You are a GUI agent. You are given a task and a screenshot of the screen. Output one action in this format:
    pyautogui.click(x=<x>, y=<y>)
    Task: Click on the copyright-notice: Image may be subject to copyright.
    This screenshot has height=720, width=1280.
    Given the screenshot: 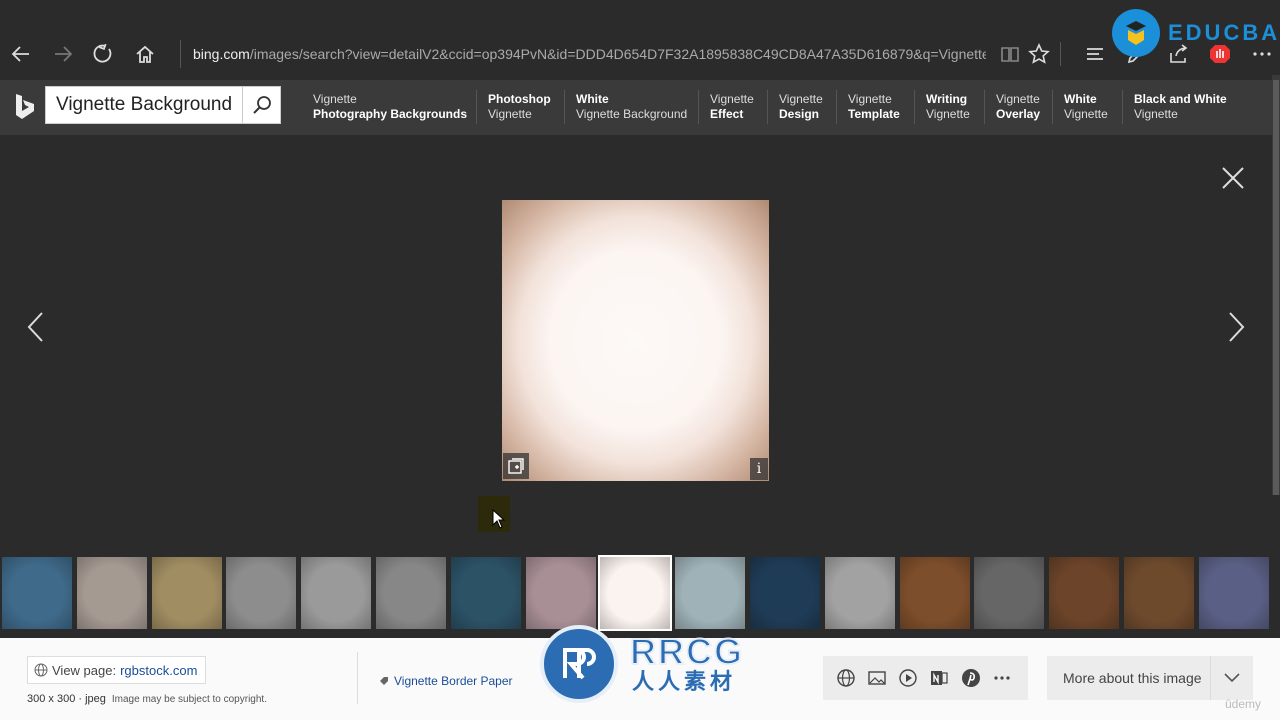 What is the action you would take?
    pyautogui.click(x=189, y=699)
    